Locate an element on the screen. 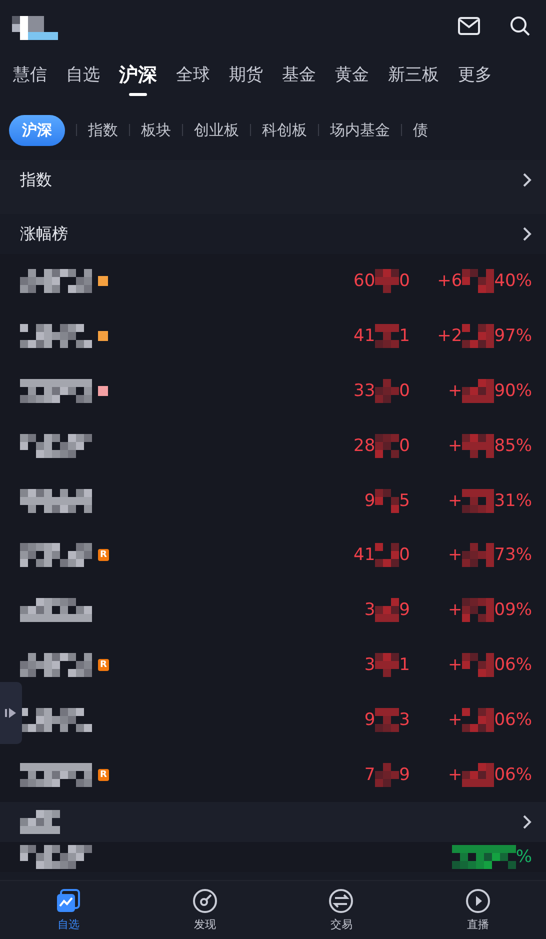  search-icon is located at coordinates (520, 26).